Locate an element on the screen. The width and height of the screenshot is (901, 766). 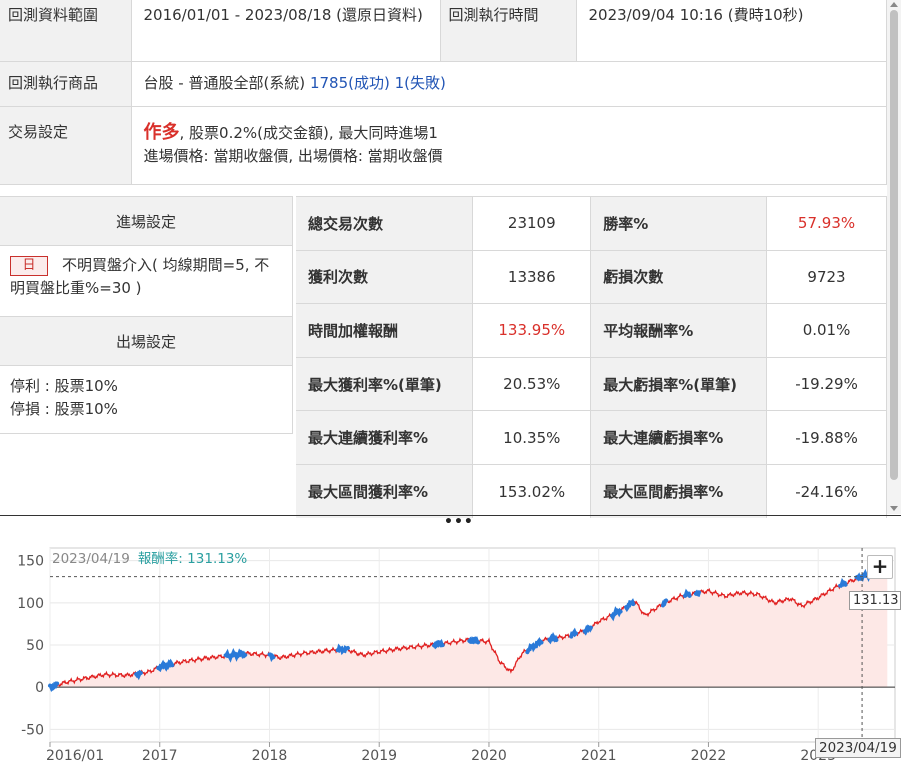
pane-splitter: ••• is located at coordinates (450, 522).